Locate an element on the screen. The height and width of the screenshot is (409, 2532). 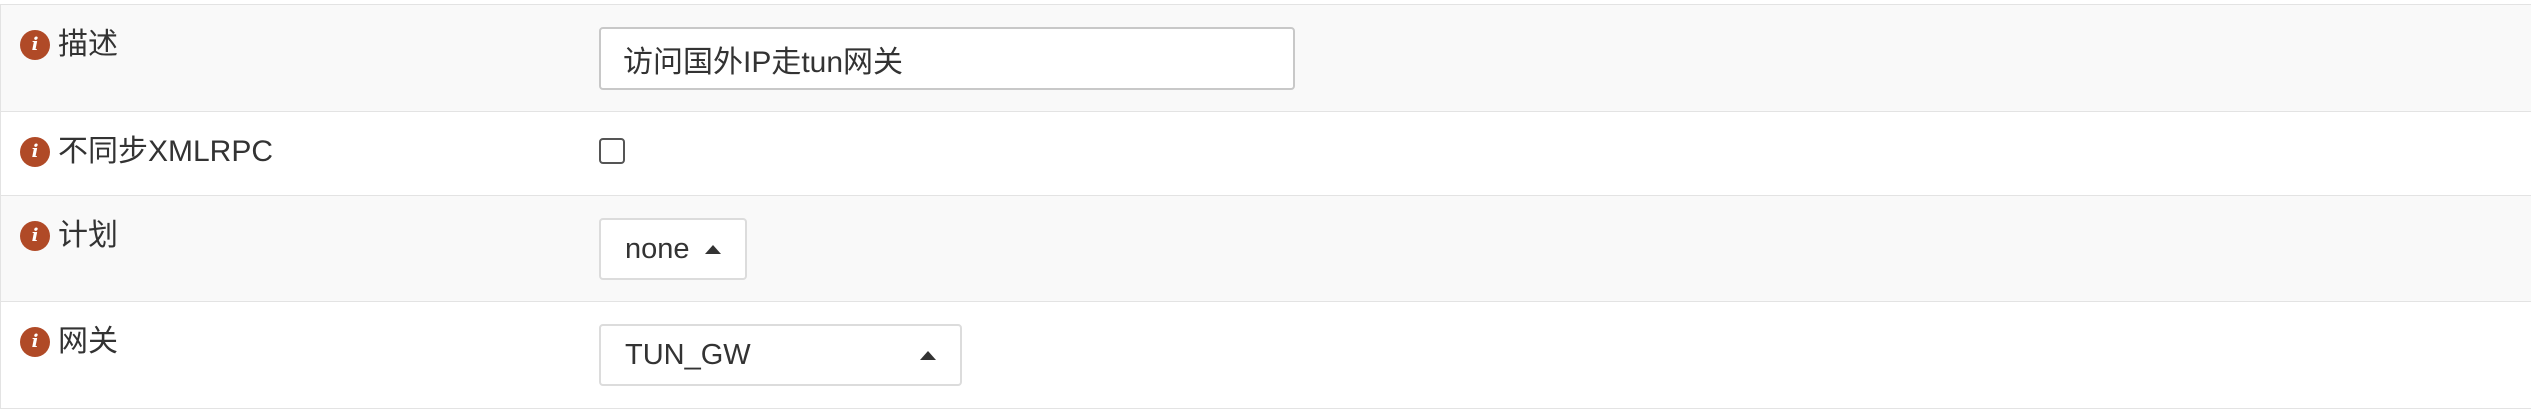
description-label-text: 描述 is located at coordinates (88, 44).